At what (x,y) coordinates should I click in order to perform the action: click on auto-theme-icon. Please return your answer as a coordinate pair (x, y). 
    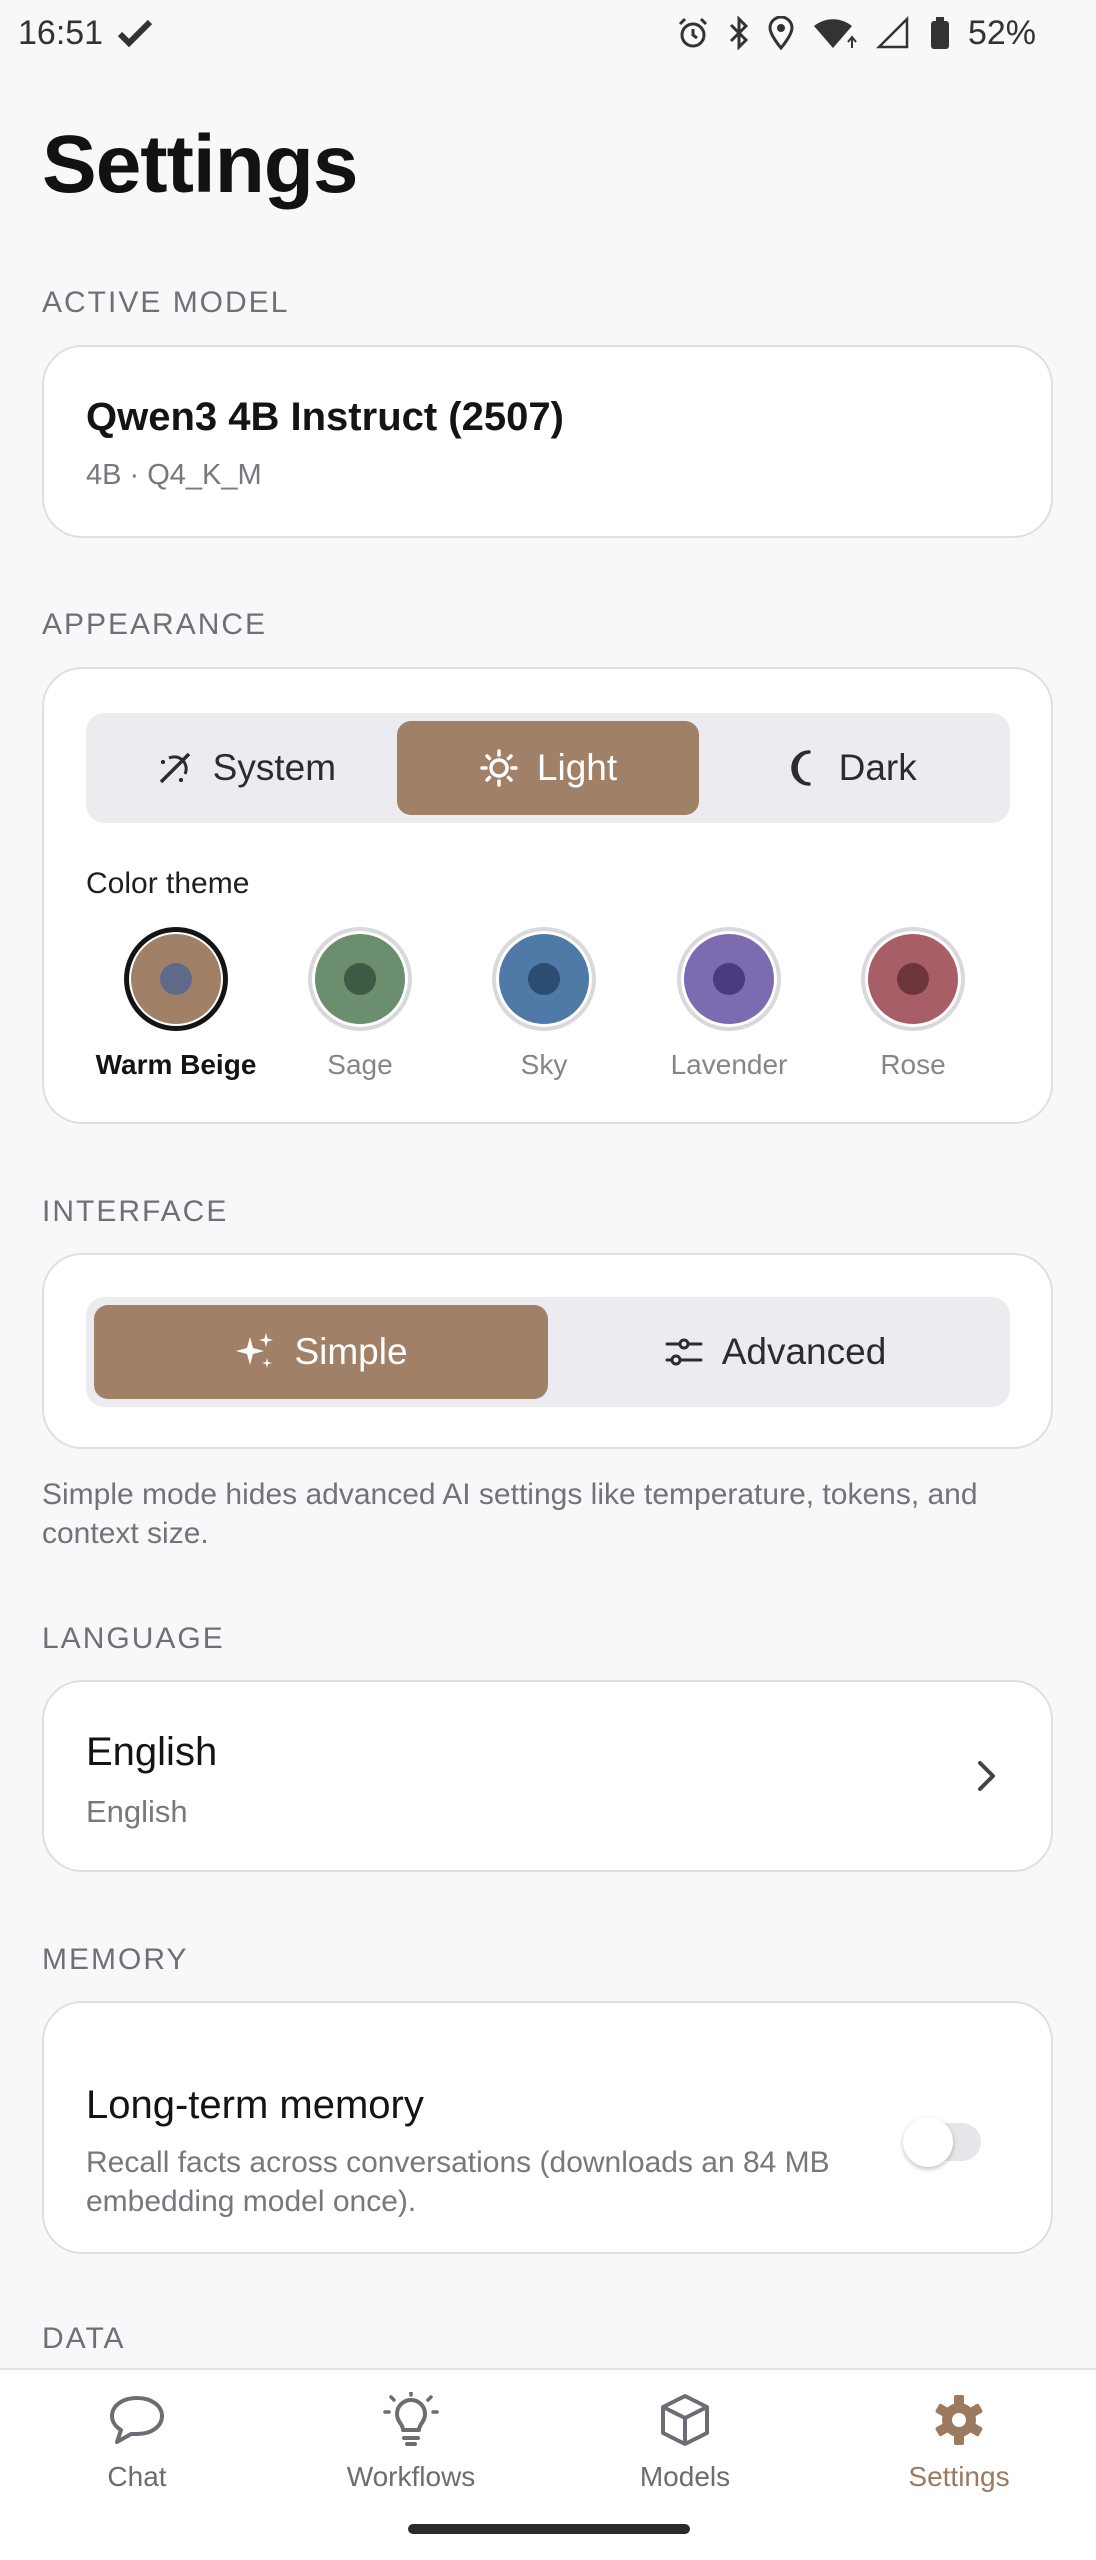
    Looking at the image, I should click on (175, 768).